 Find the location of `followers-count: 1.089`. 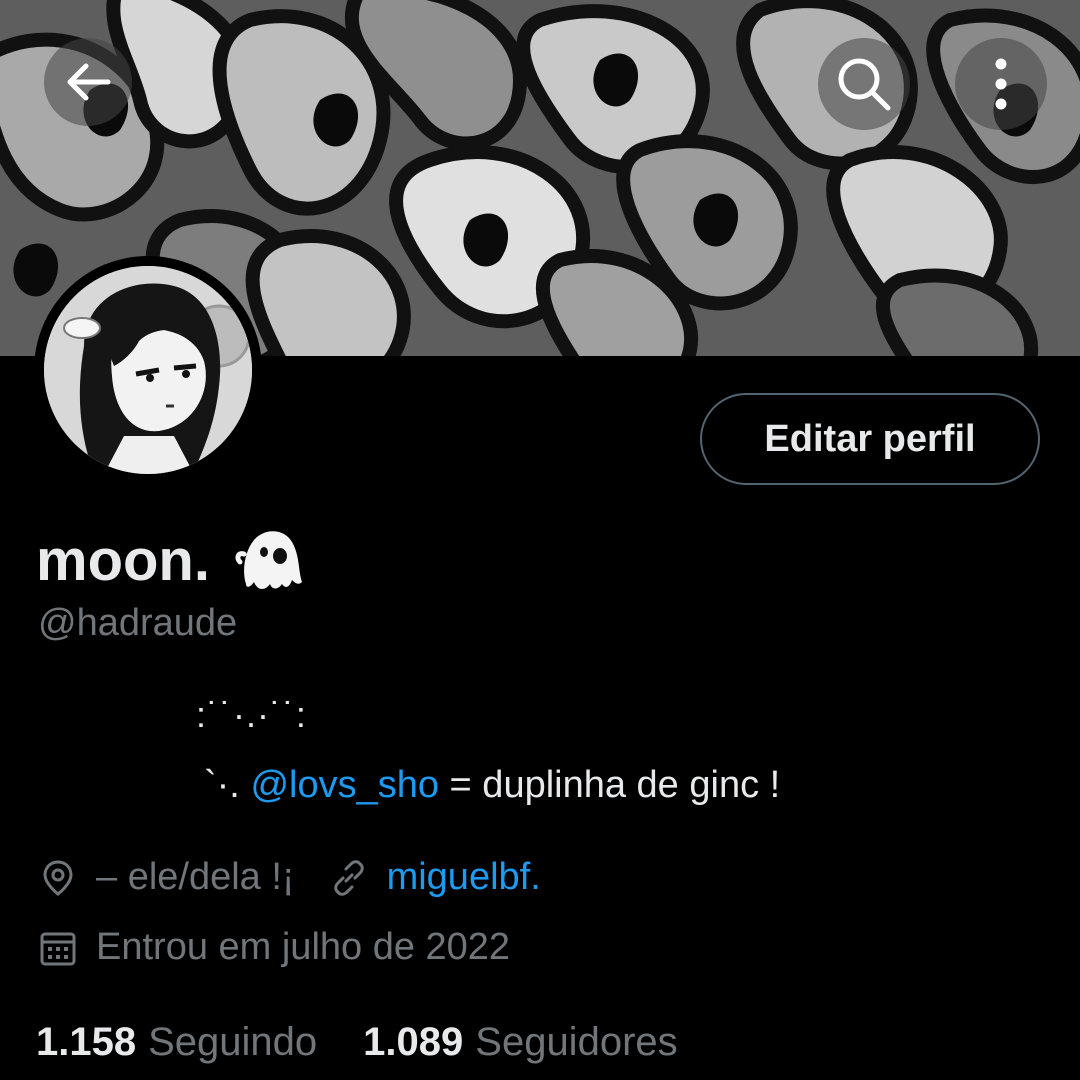

followers-count: 1.089 is located at coordinates (413, 1042).